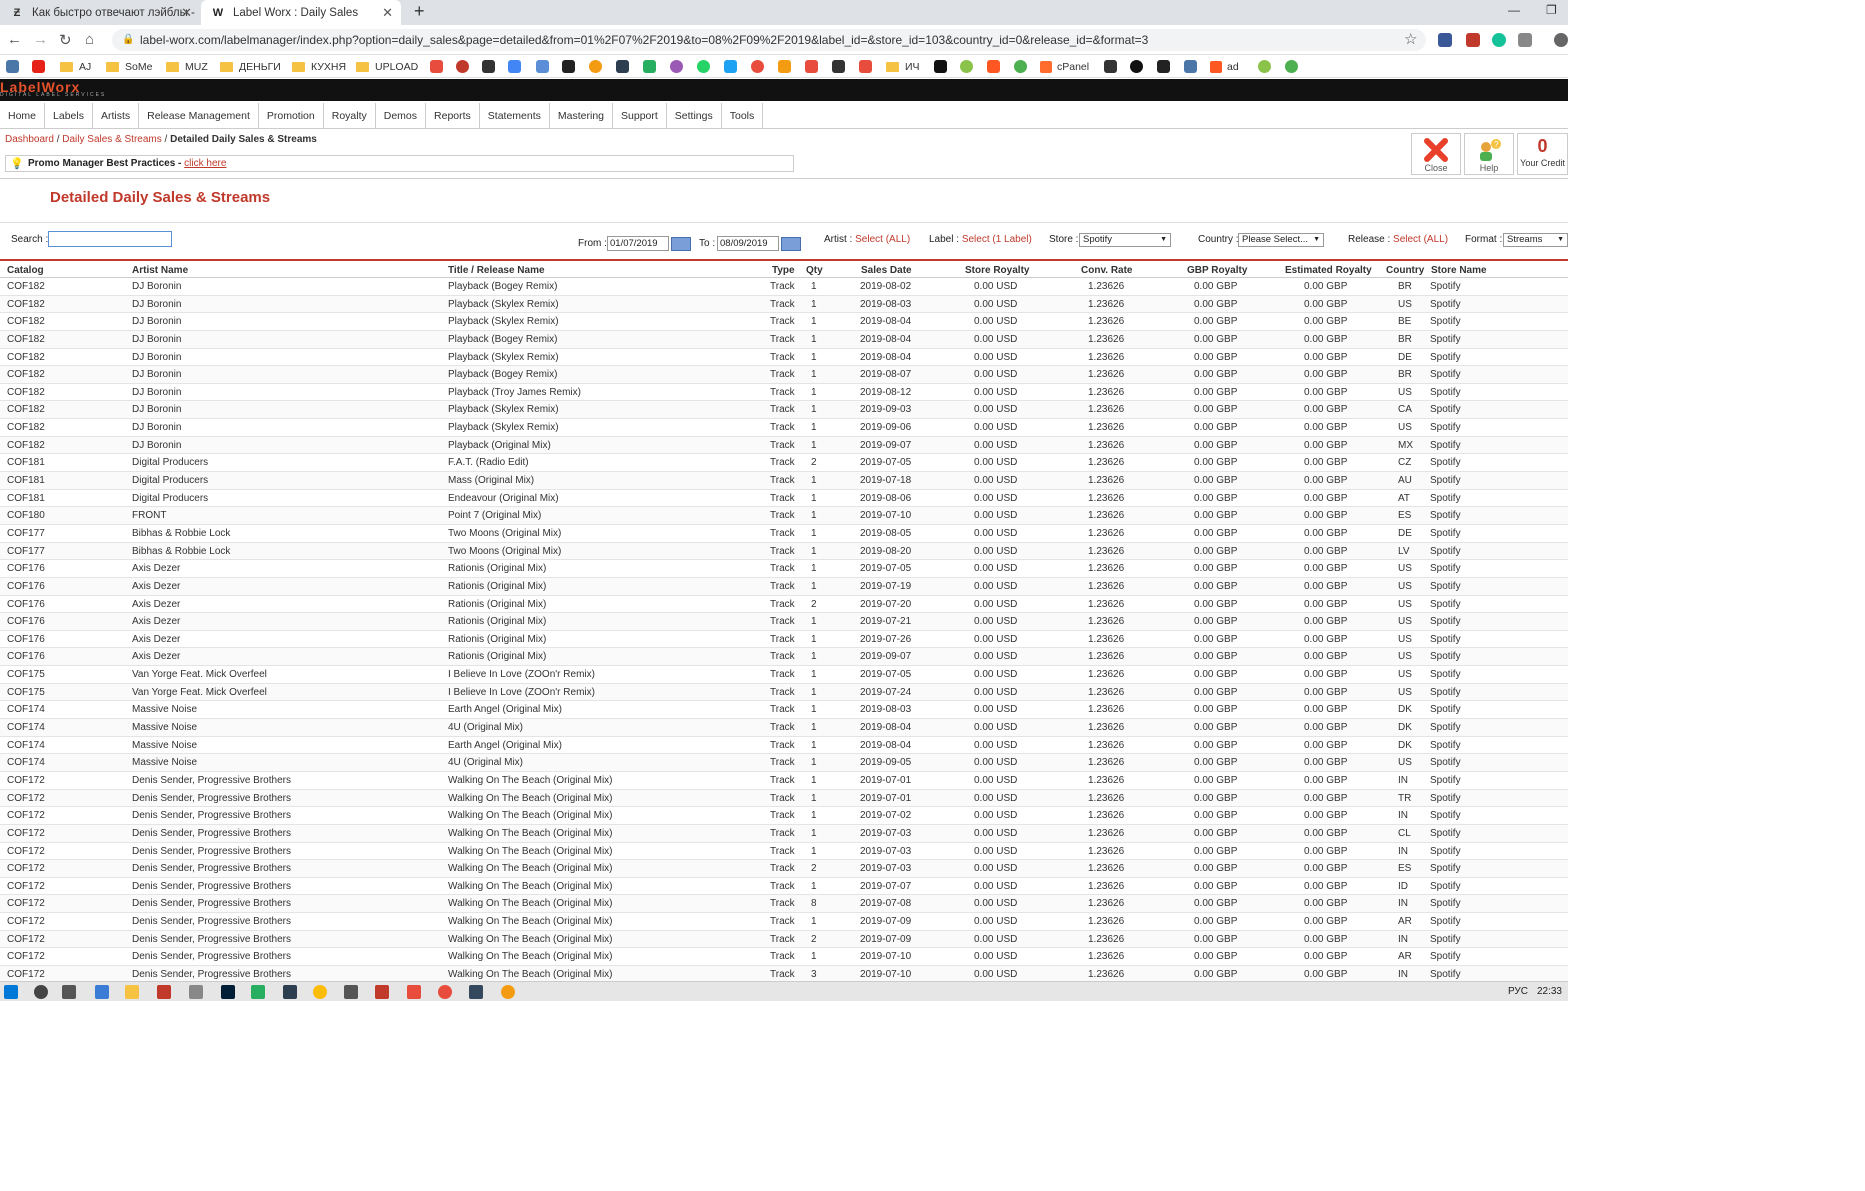 The height and width of the screenshot is (1191, 1865). What do you see at coordinates (164, 992) in the screenshot?
I see `filezilla-icon` at bounding box center [164, 992].